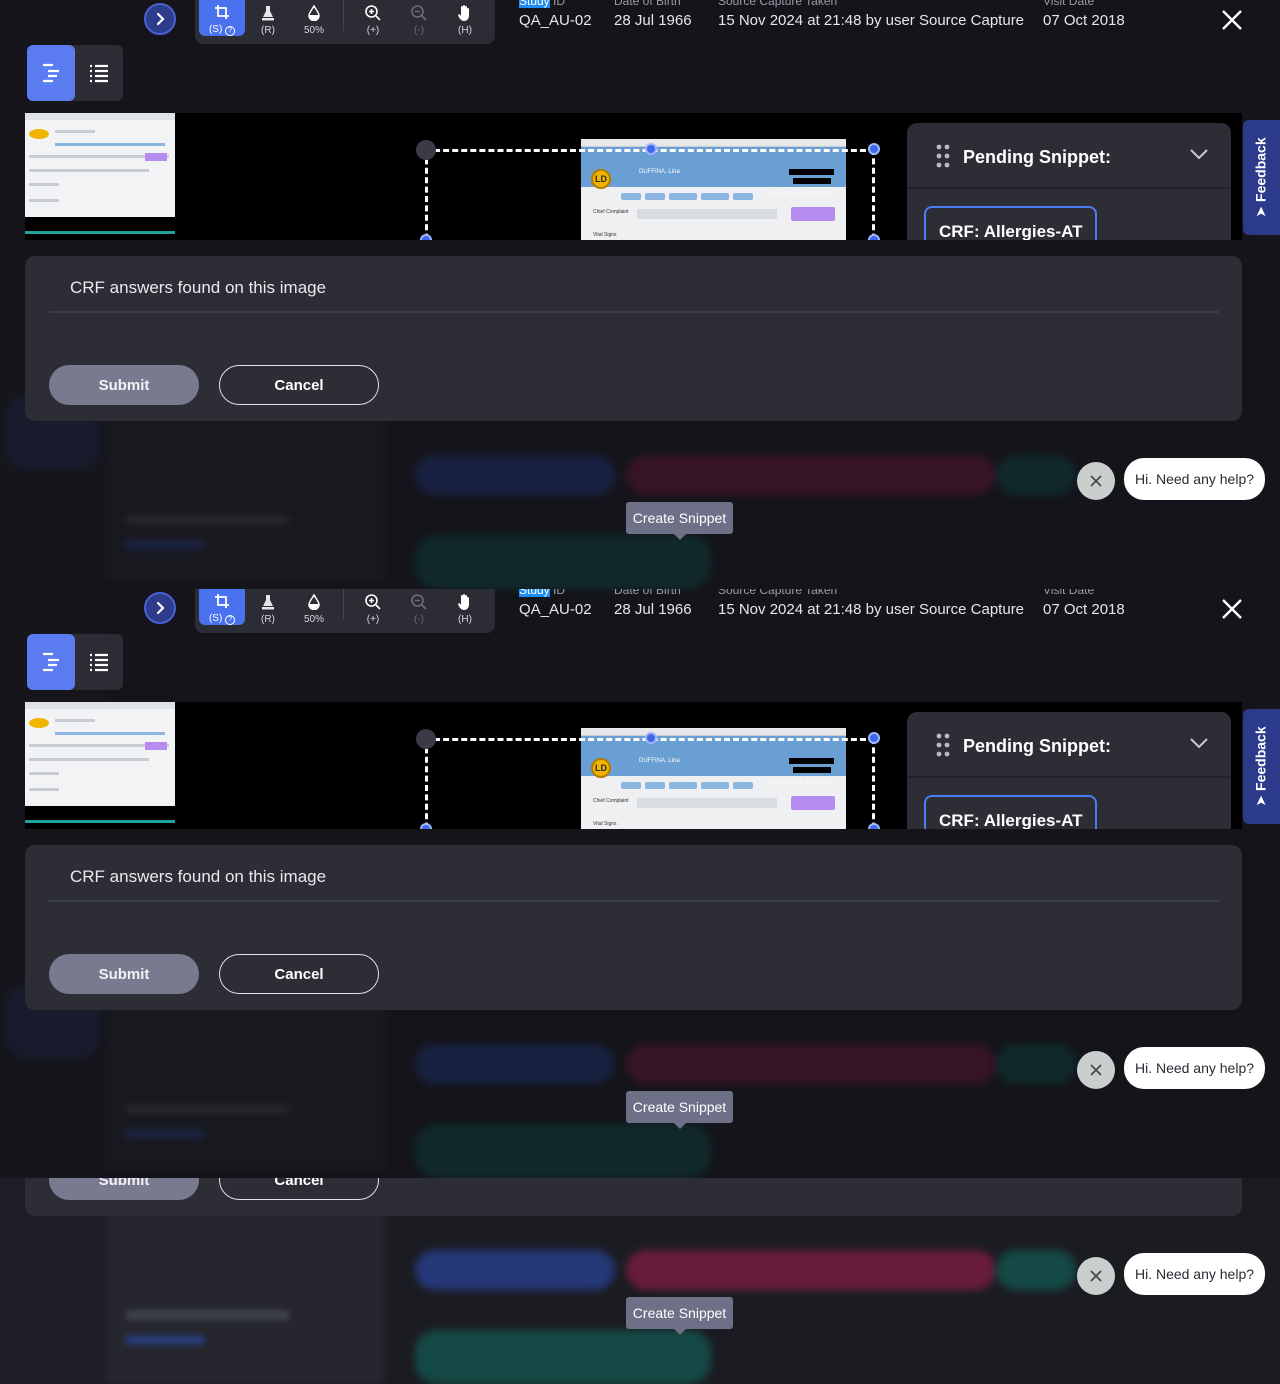 Image resolution: width=1280 pixels, height=1384 pixels. Describe the element at coordinates (313, 30) in the screenshot. I see `opacity-tool-label: 50%` at that location.